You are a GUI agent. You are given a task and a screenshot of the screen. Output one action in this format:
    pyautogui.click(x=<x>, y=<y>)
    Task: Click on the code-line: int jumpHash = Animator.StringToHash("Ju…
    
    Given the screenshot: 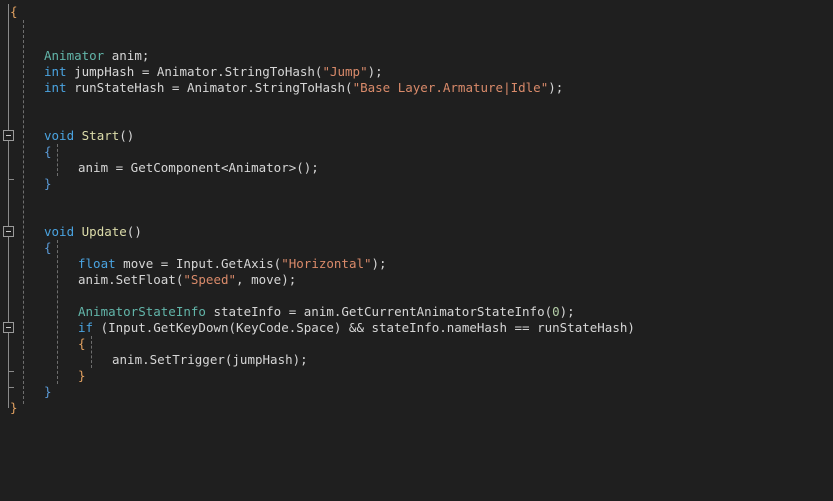 What is the action you would take?
    pyautogui.click(x=213, y=71)
    